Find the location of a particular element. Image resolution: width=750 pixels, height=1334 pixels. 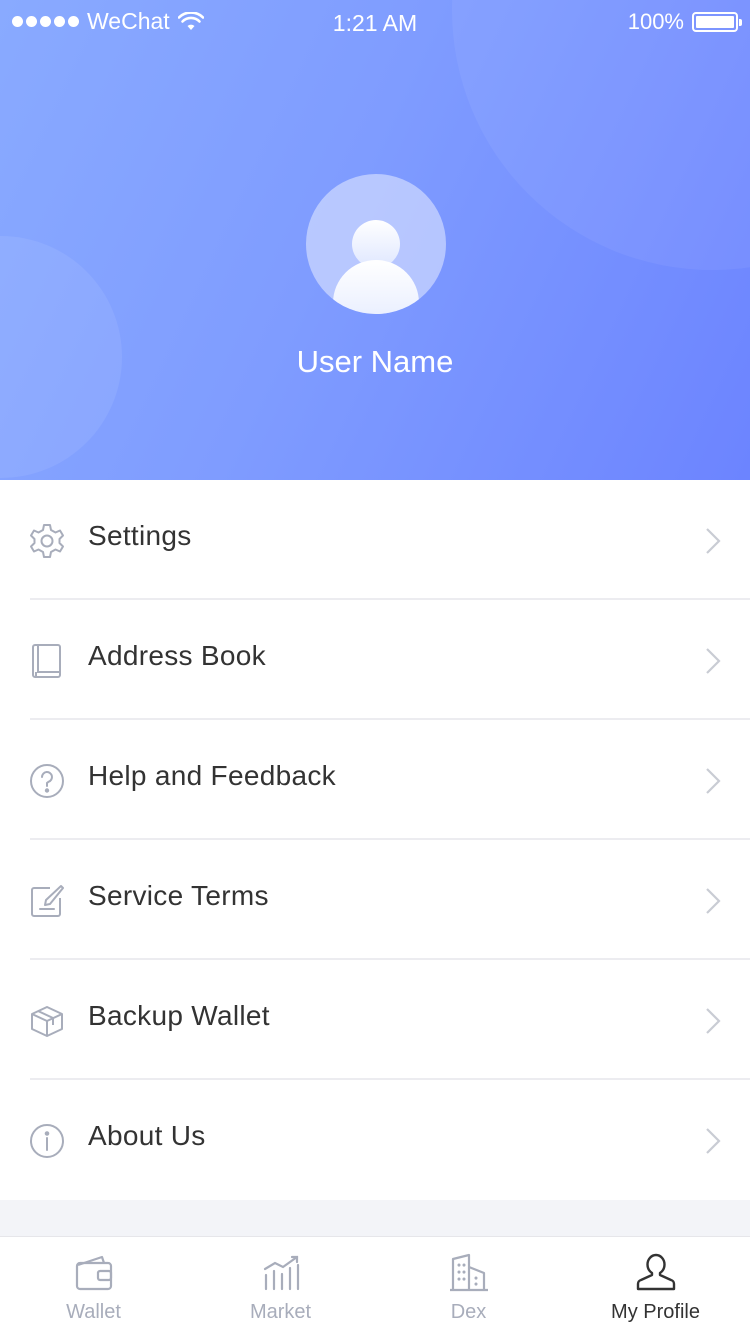

avatar is located at coordinates (376, 244).